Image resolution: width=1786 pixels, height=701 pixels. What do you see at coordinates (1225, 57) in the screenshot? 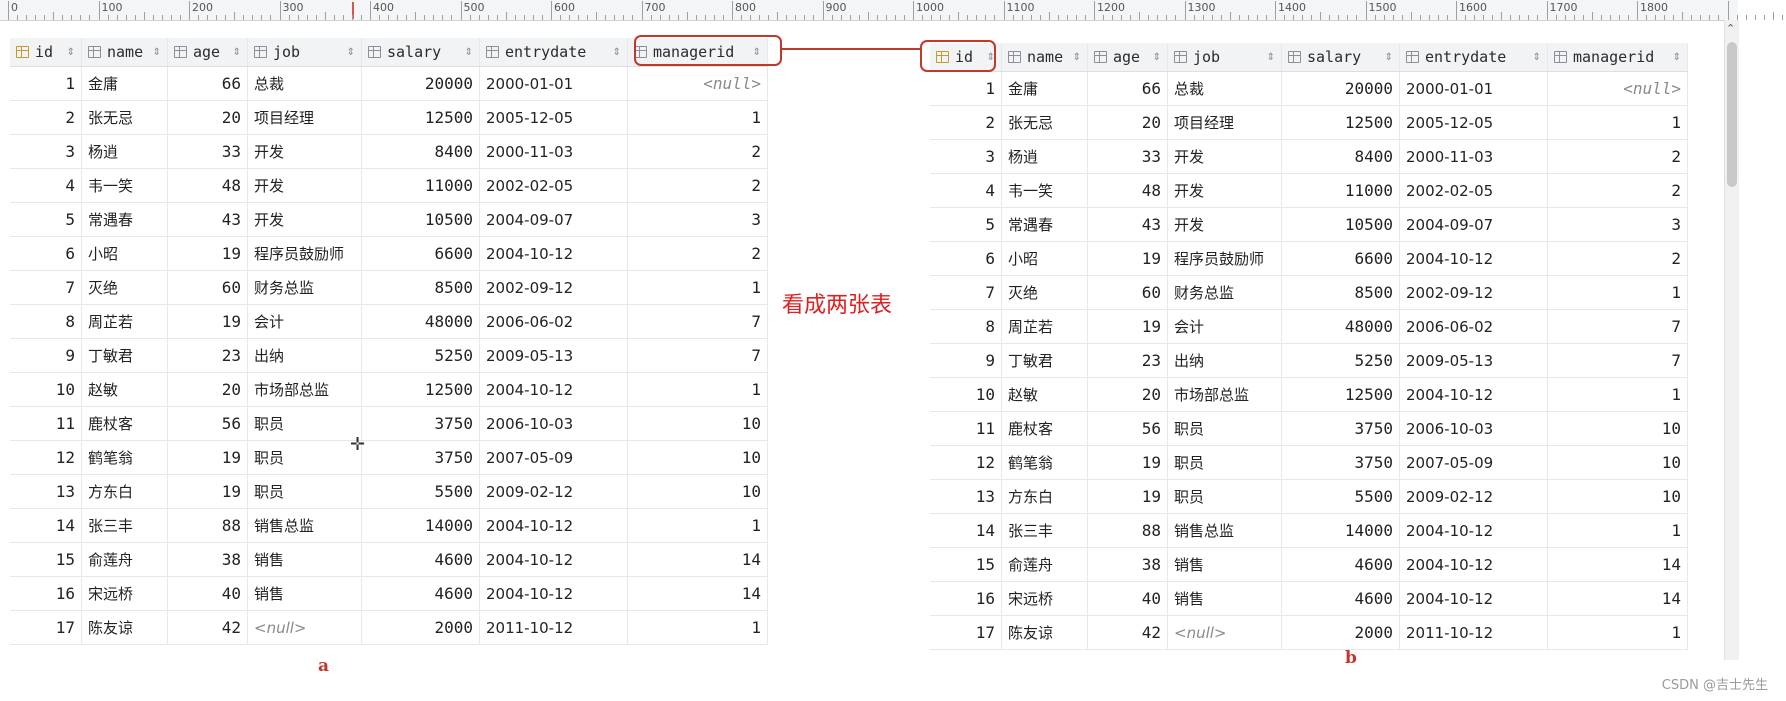
I see `column-header-job: job ⇕` at bounding box center [1225, 57].